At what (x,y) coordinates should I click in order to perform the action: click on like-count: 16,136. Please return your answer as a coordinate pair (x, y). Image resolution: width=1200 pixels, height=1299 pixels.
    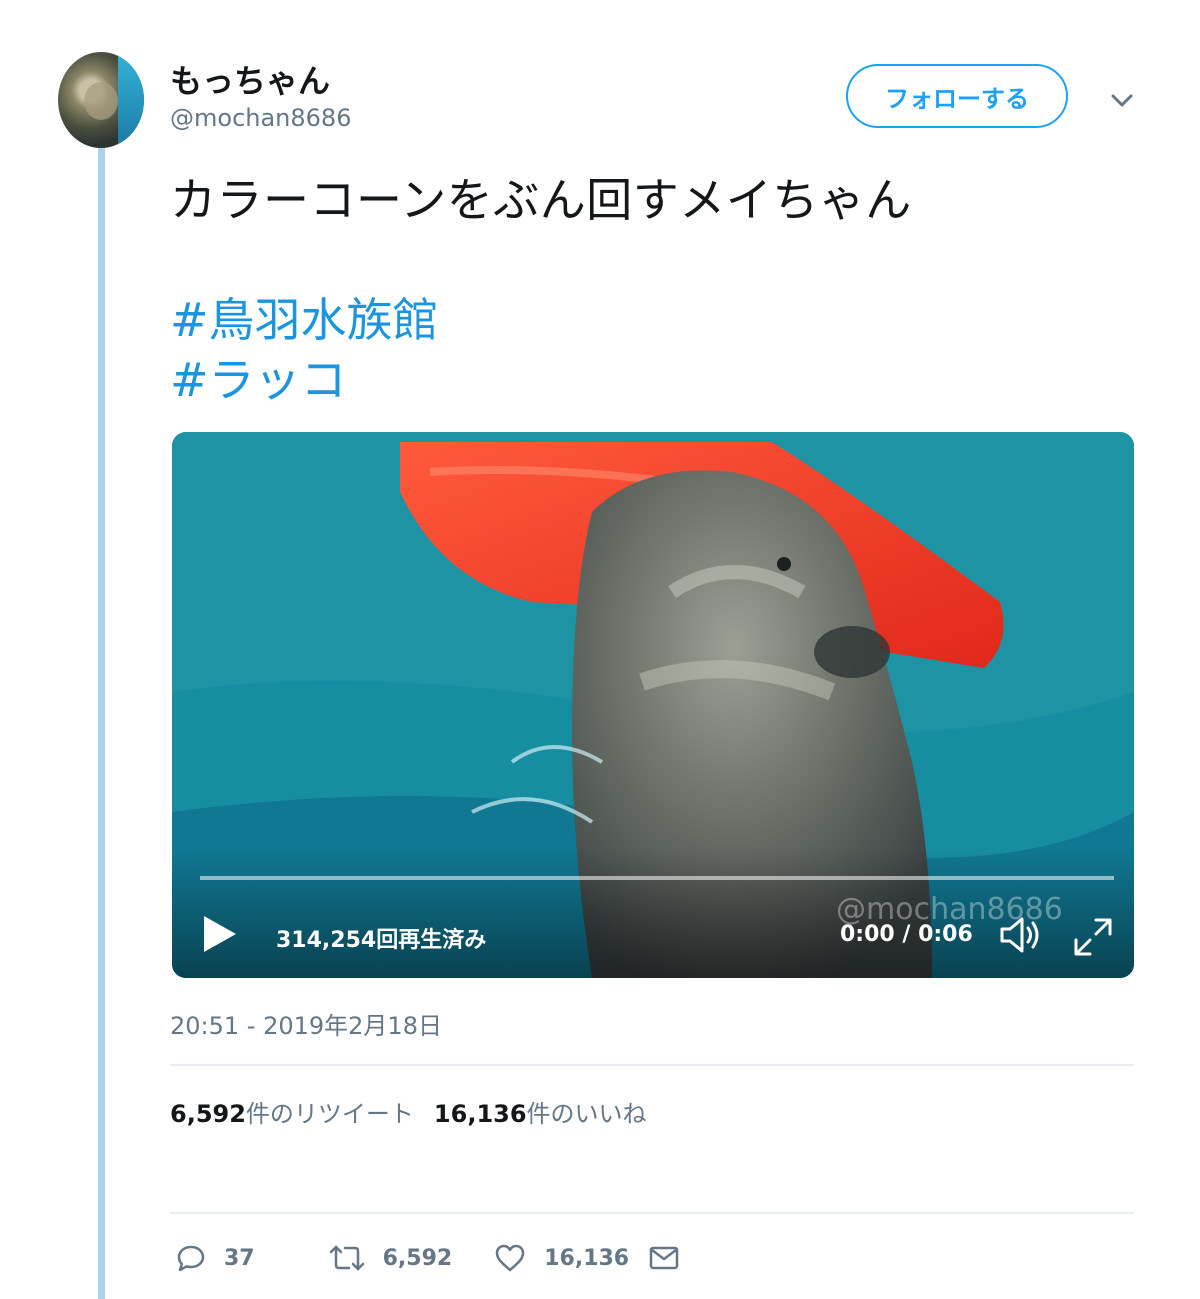
    Looking at the image, I should click on (480, 1114).